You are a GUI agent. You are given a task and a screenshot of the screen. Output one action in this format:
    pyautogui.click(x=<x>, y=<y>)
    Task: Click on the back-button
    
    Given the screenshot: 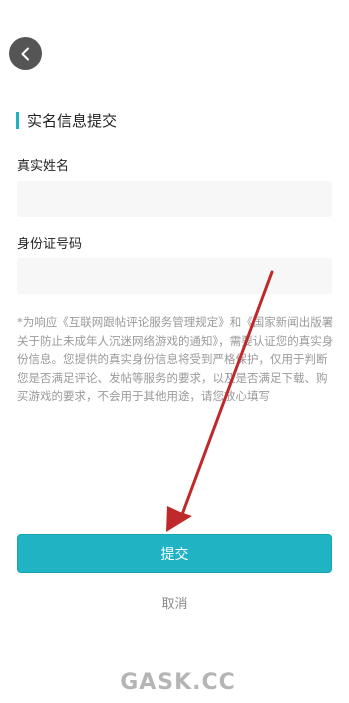 What is the action you would take?
    pyautogui.click(x=25, y=53)
    